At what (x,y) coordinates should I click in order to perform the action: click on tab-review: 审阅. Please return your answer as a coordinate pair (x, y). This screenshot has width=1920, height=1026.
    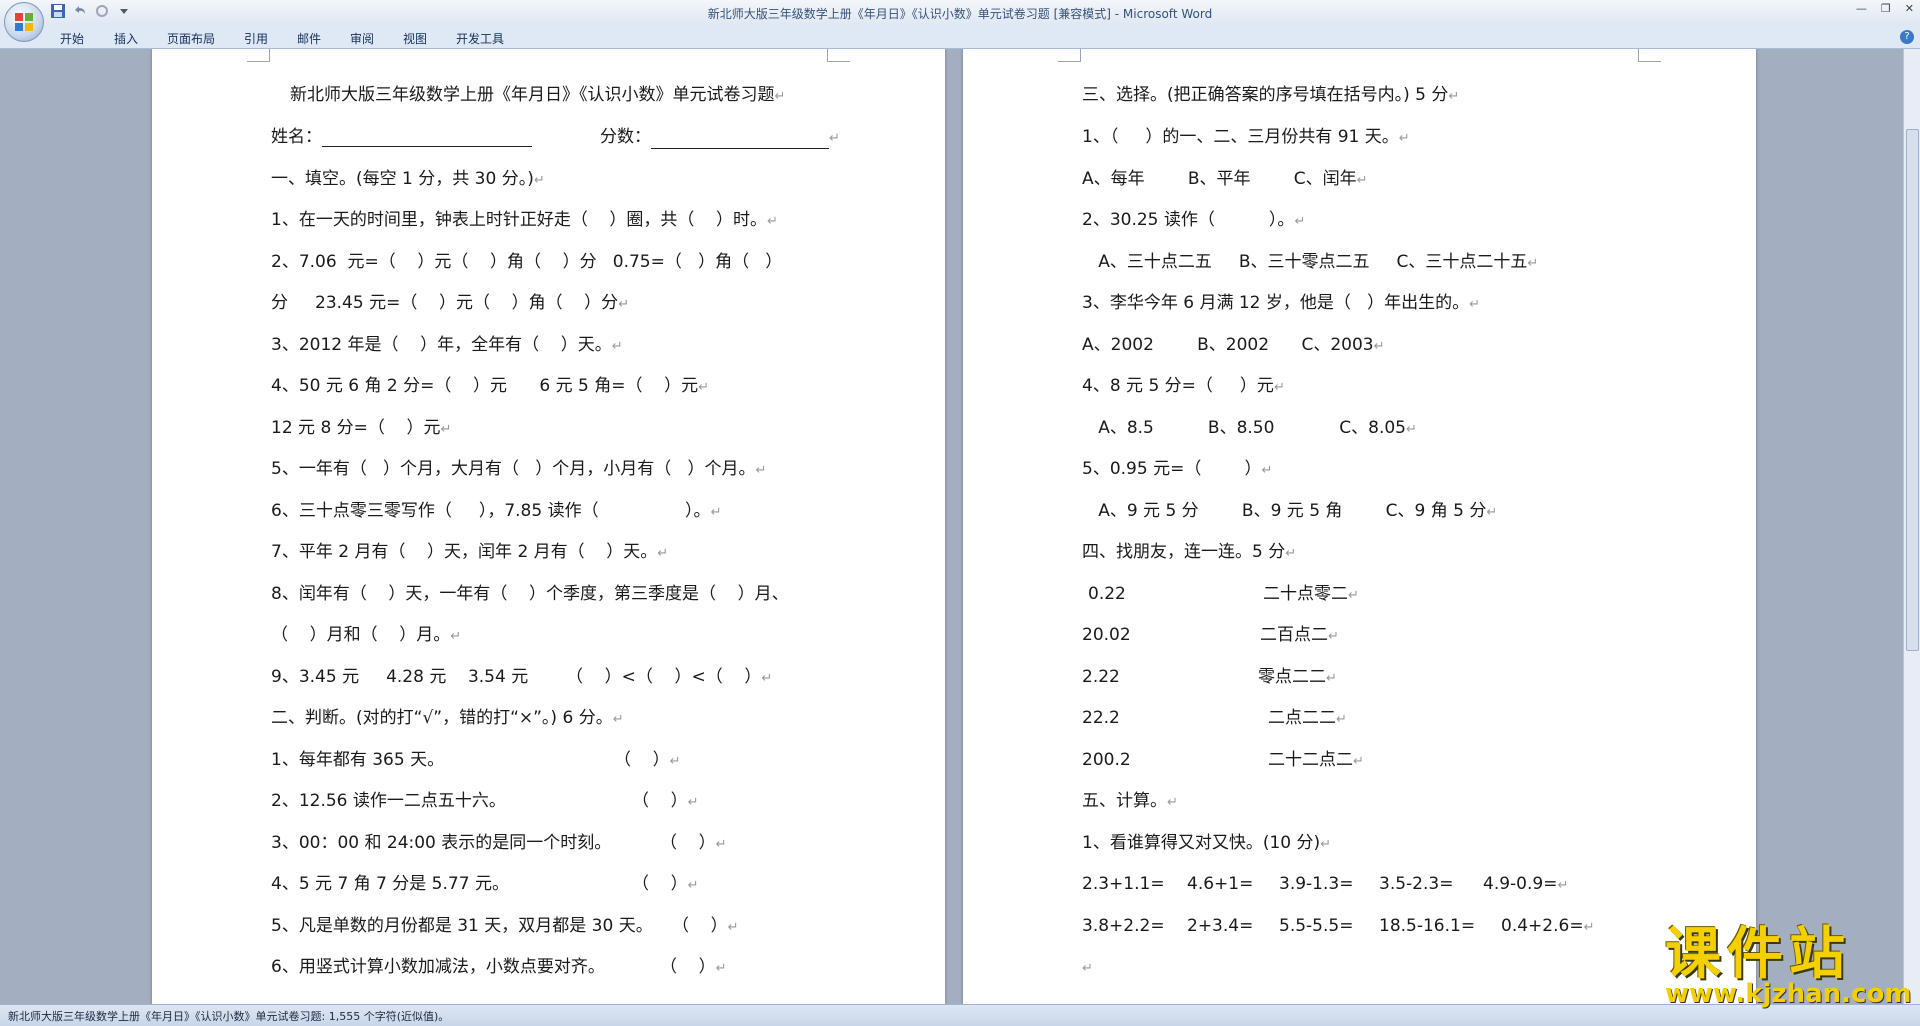
    Looking at the image, I should click on (362, 38).